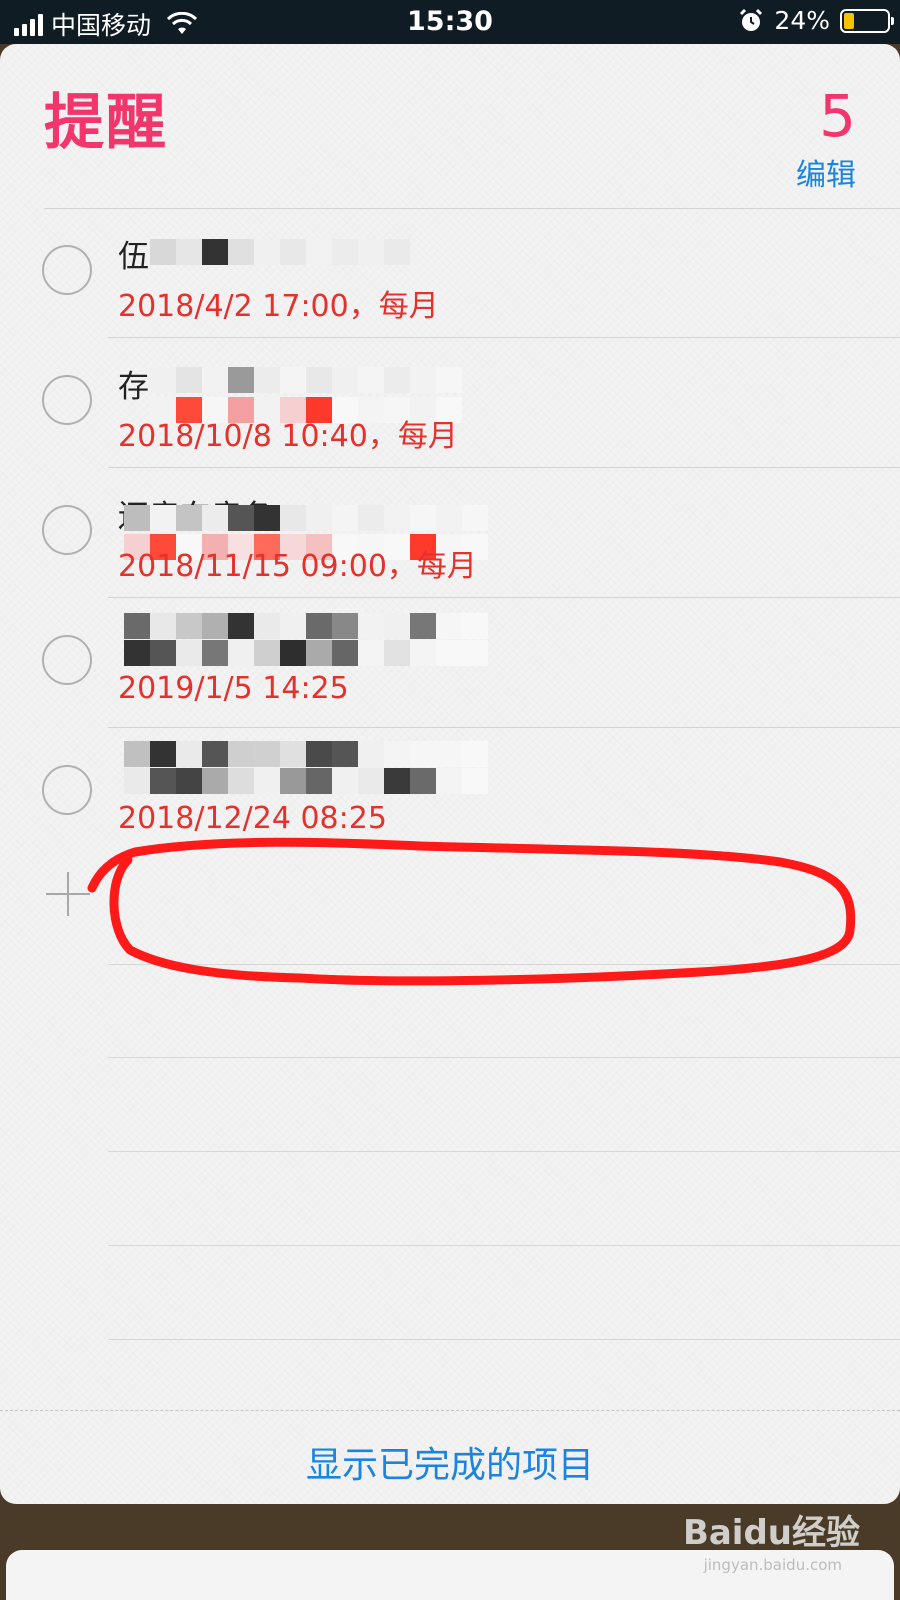 Image resolution: width=900 pixels, height=1600 pixels. I want to click on show-completed-button: 显示已完成的项目, so click(450, 1462).